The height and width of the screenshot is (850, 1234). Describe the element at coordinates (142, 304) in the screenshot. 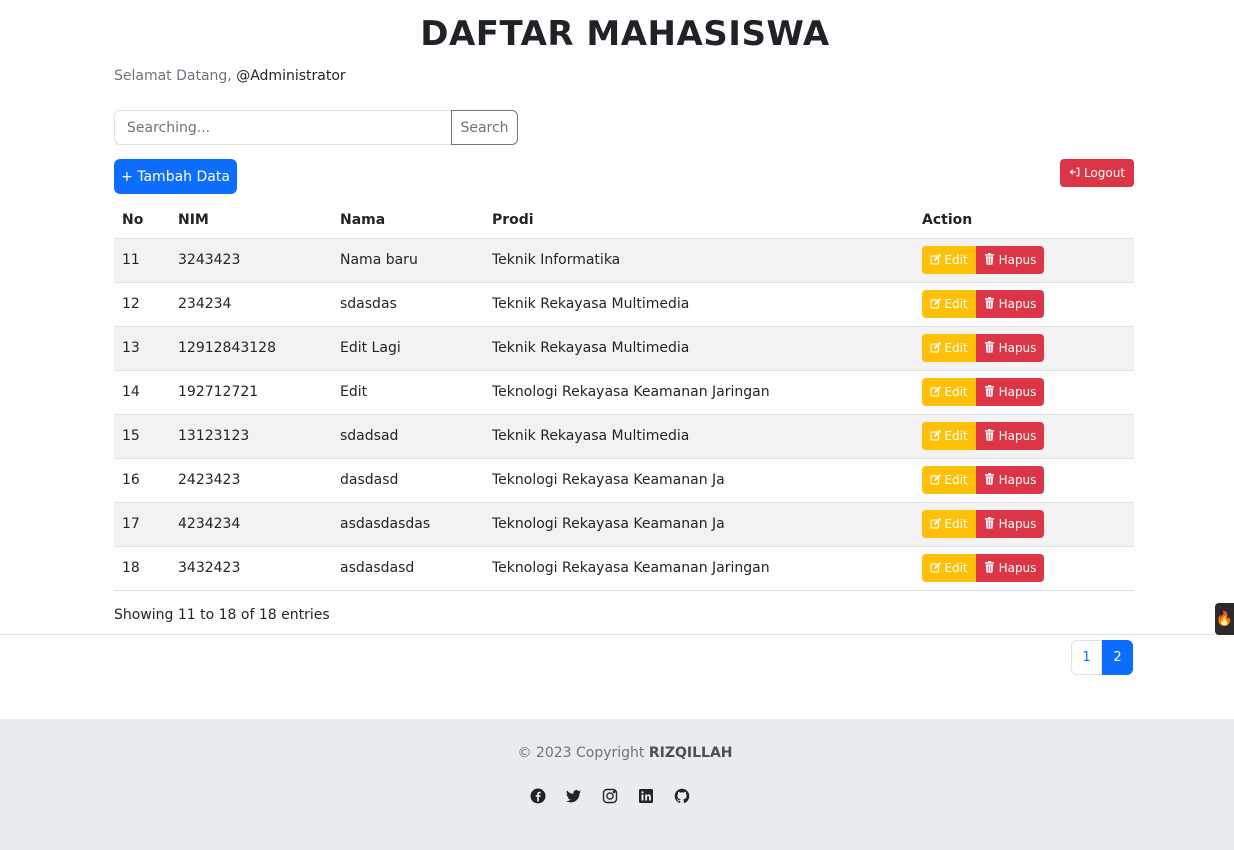

I see `cell-no: 12` at that location.